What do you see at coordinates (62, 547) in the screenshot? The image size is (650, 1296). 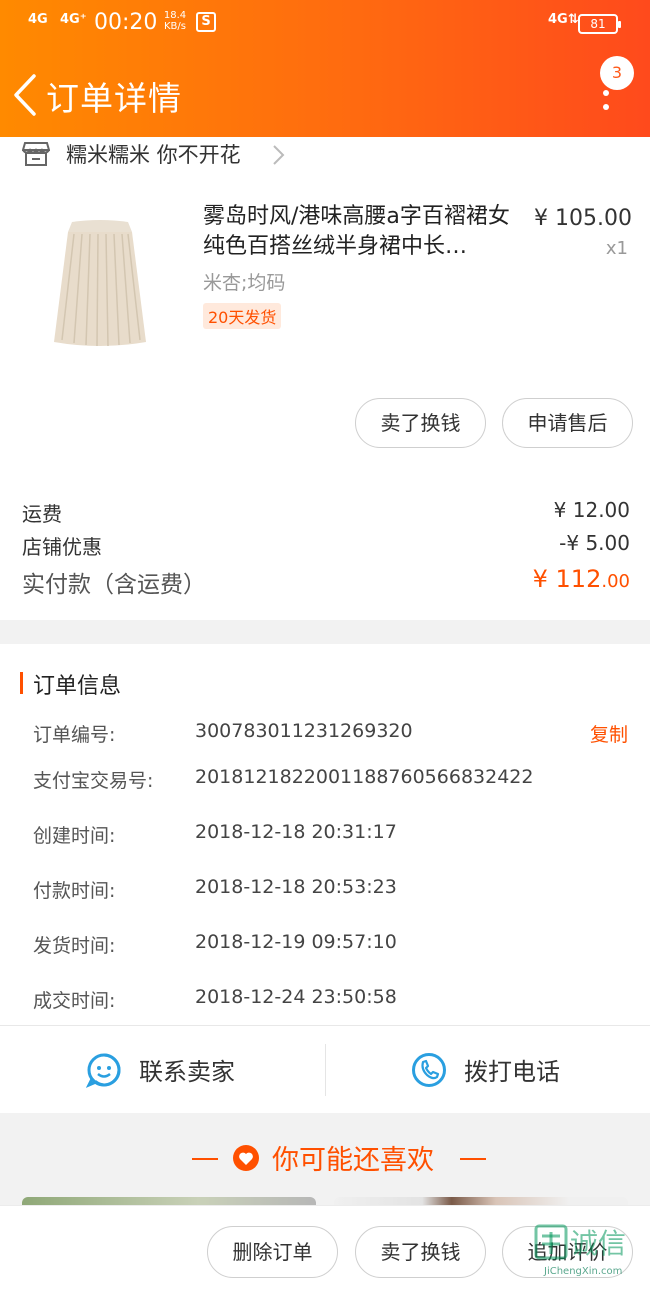 I see `discount-label: 店铺优惠` at bounding box center [62, 547].